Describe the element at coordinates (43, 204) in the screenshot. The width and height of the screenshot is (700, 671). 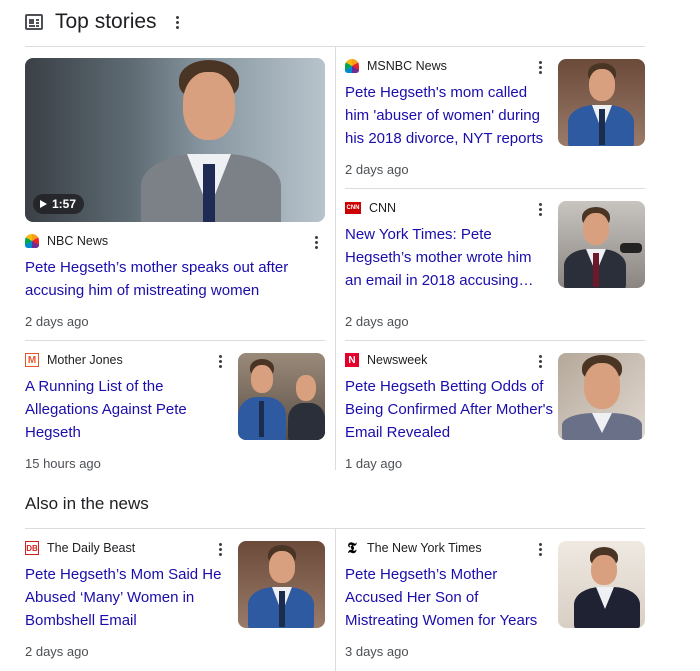
I see `play-icon` at that location.